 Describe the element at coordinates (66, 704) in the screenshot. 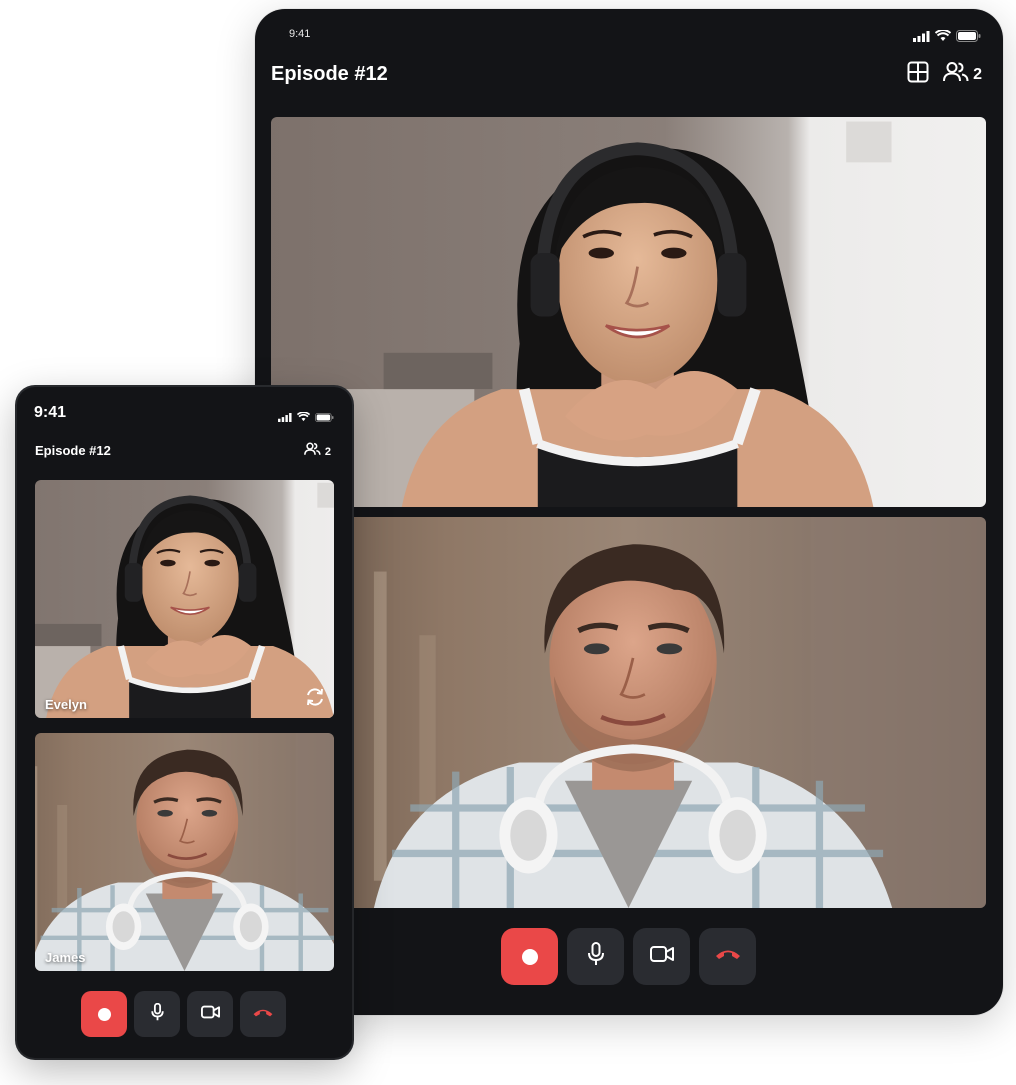

I see `participant-name: Evelyn` at that location.